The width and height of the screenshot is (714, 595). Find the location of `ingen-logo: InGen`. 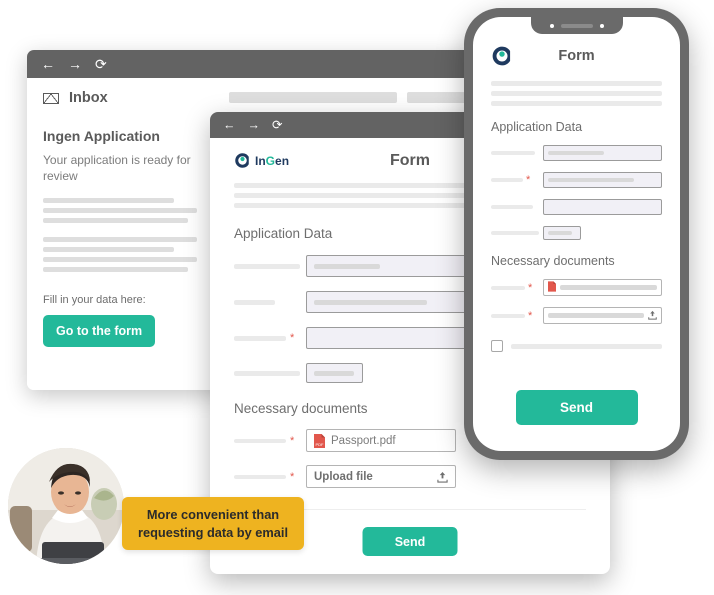

ingen-logo: InGen is located at coordinates (261, 160).